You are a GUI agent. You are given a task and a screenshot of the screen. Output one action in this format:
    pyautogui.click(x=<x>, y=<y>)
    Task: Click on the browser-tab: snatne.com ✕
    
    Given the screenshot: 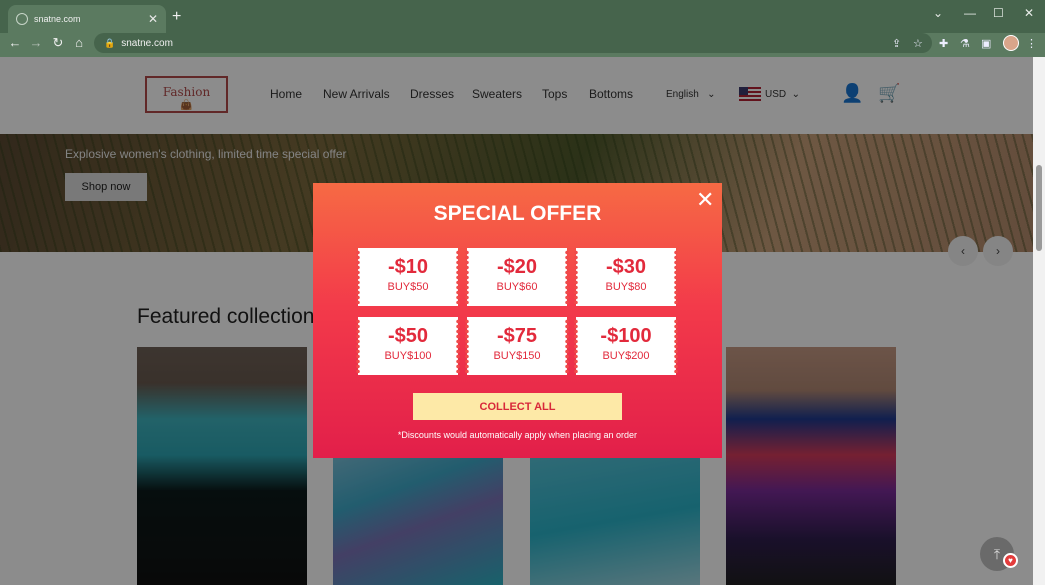 What is the action you would take?
    pyautogui.click(x=87, y=19)
    